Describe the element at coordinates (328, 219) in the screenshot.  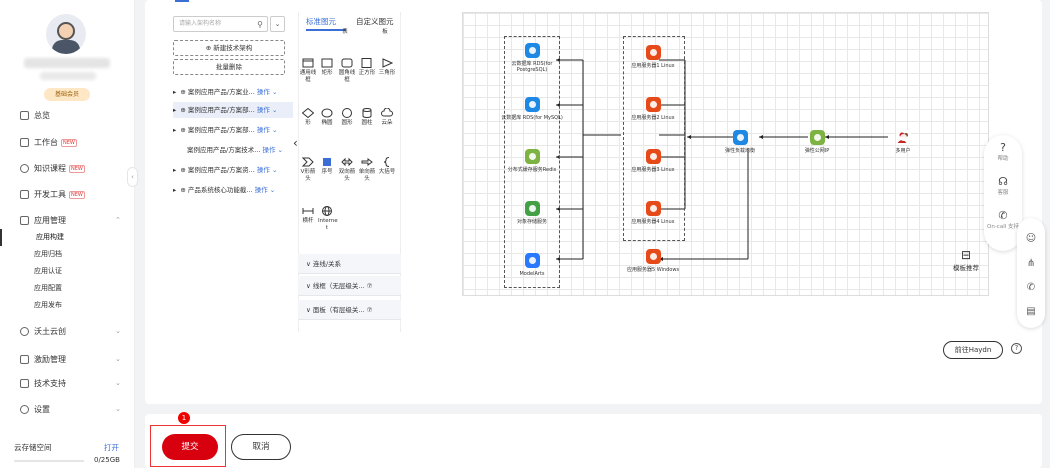
I see `shape-internet: Interne t` at that location.